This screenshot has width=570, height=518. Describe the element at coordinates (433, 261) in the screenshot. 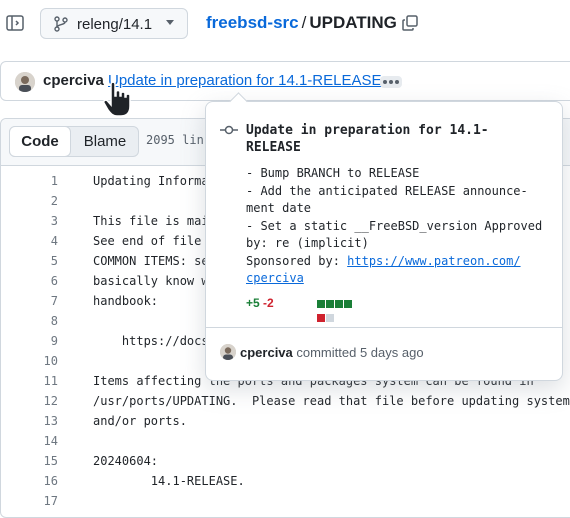

I see `sponsor-link: https://www.patreon.com/` at that location.